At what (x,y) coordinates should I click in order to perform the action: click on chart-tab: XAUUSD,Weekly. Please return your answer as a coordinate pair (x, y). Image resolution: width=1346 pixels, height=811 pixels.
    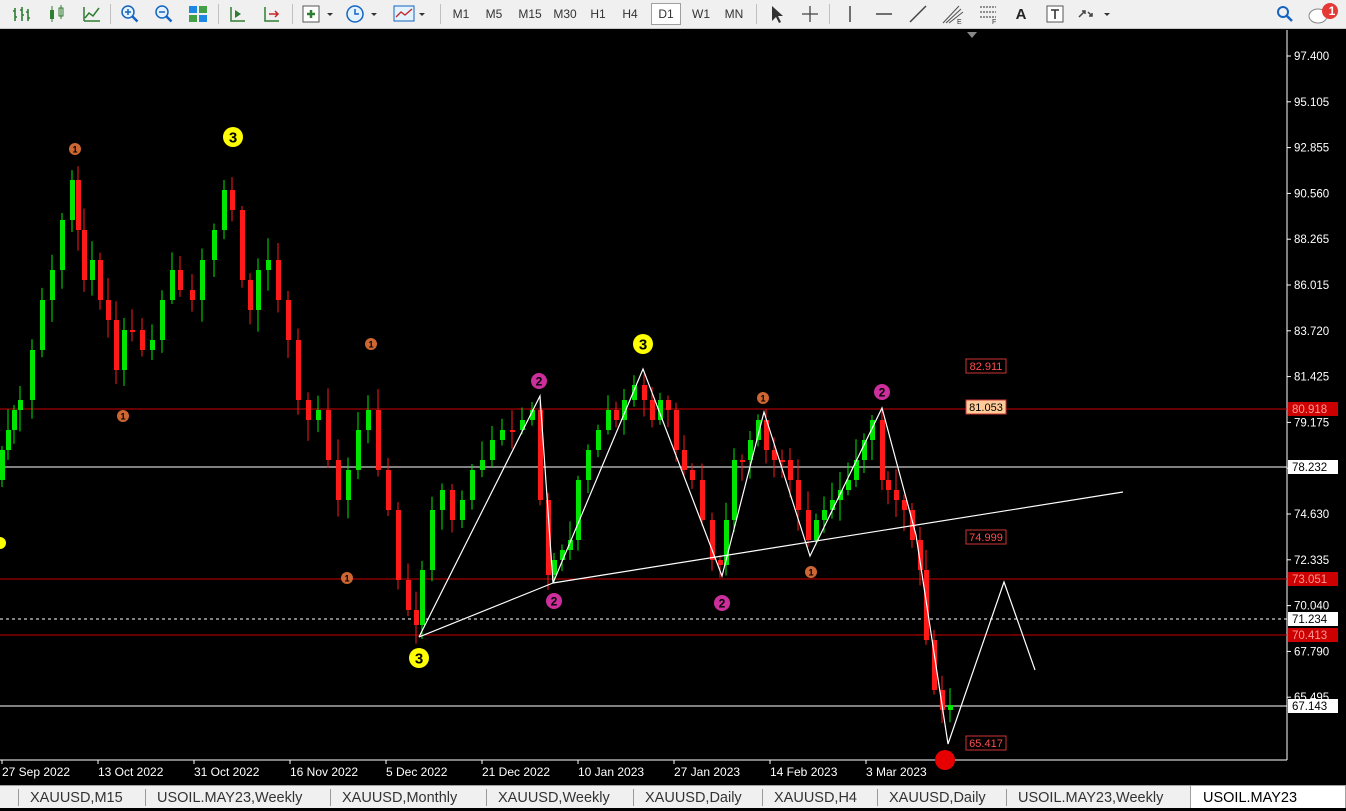
    Looking at the image, I should click on (554, 797).